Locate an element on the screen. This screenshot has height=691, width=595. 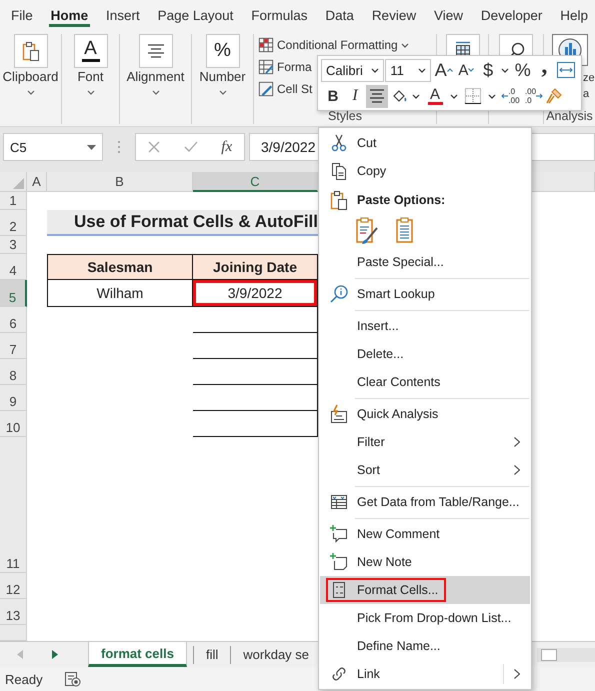
group-label: Styles is located at coordinates (345, 116).